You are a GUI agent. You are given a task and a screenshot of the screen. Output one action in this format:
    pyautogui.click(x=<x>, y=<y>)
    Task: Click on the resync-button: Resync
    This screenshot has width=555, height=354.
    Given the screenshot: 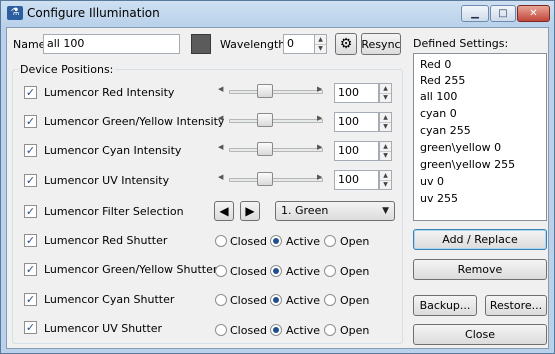 What is the action you would take?
    pyautogui.click(x=381, y=44)
    